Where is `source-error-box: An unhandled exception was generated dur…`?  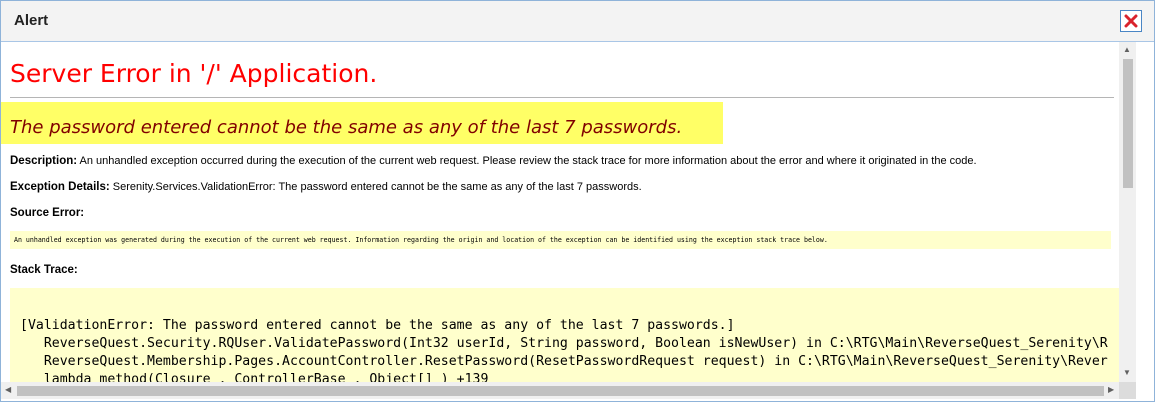 source-error-box: An unhandled exception was generated dur… is located at coordinates (560, 240).